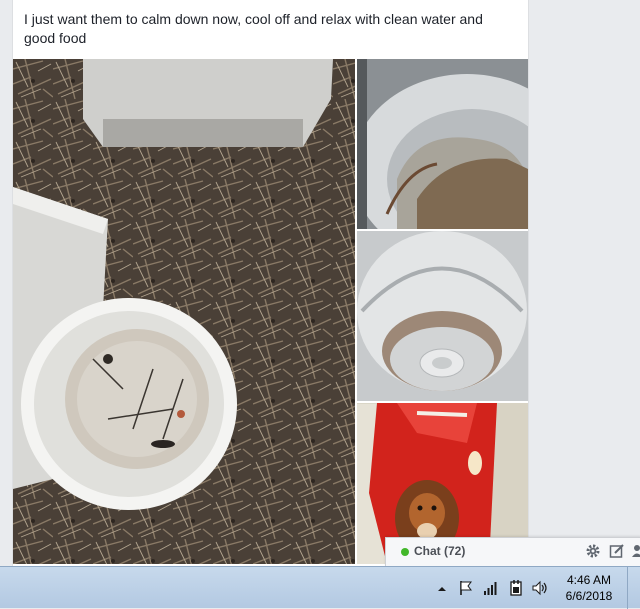 The image size is (640, 609). Describe the element at coordinates (512, 551) in the screenshot. I see `chat-bar: Chat (72)` at that location.